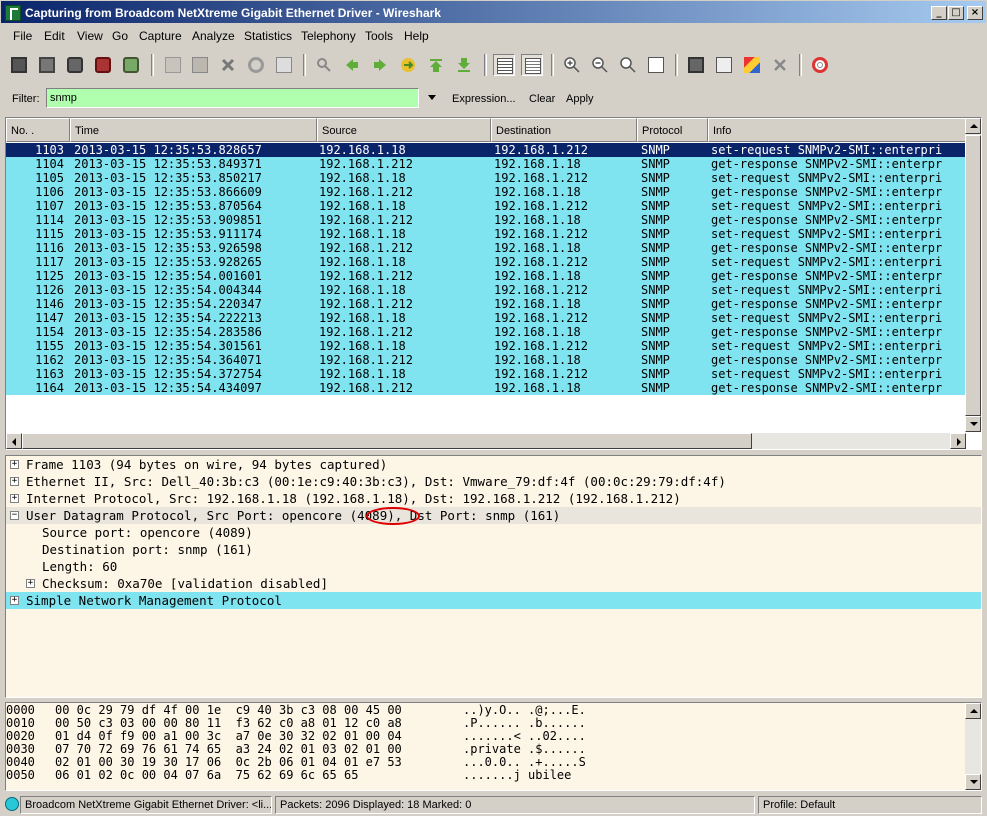 This screenshot has height=816, width=987. What do you see at coordinates (493, 583) in the screenshot?
I see `tree-item-checksum: + Checksum: 0xa70e [validation disabled]` at bounding box center [493, 583].